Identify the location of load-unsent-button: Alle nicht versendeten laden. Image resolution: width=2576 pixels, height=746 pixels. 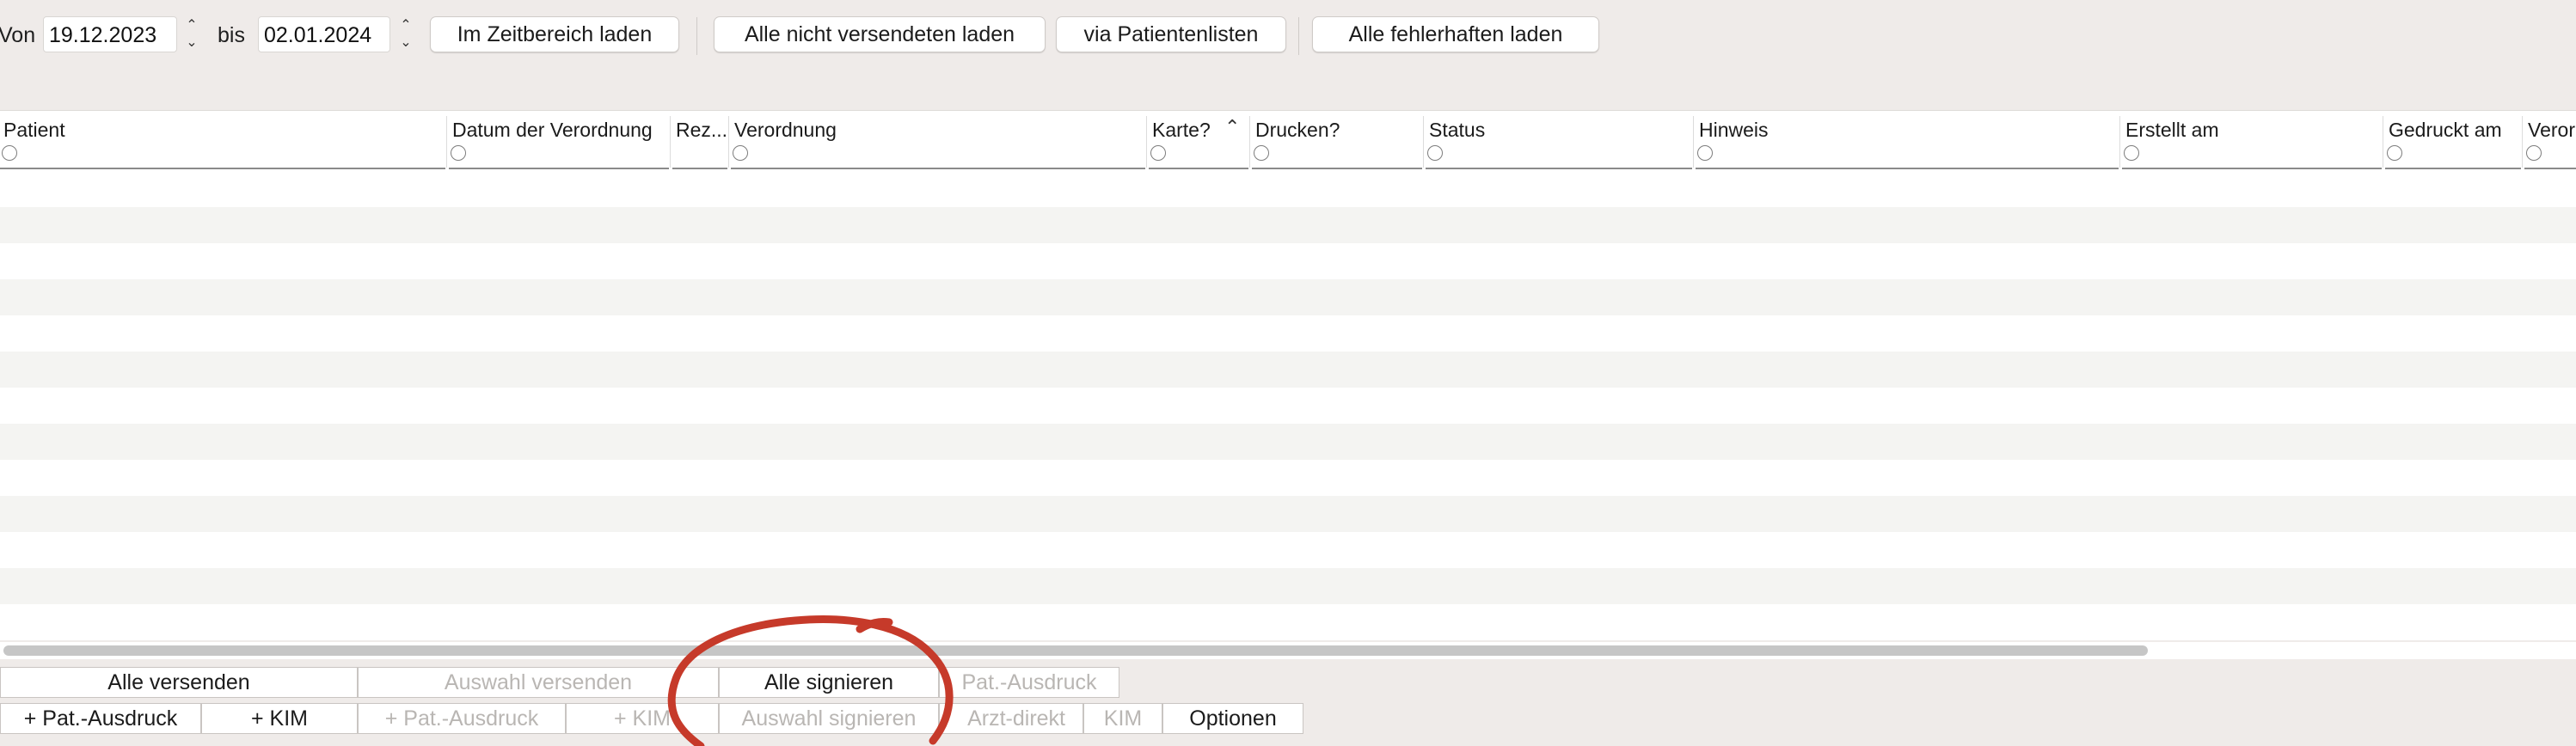
(880, 34).